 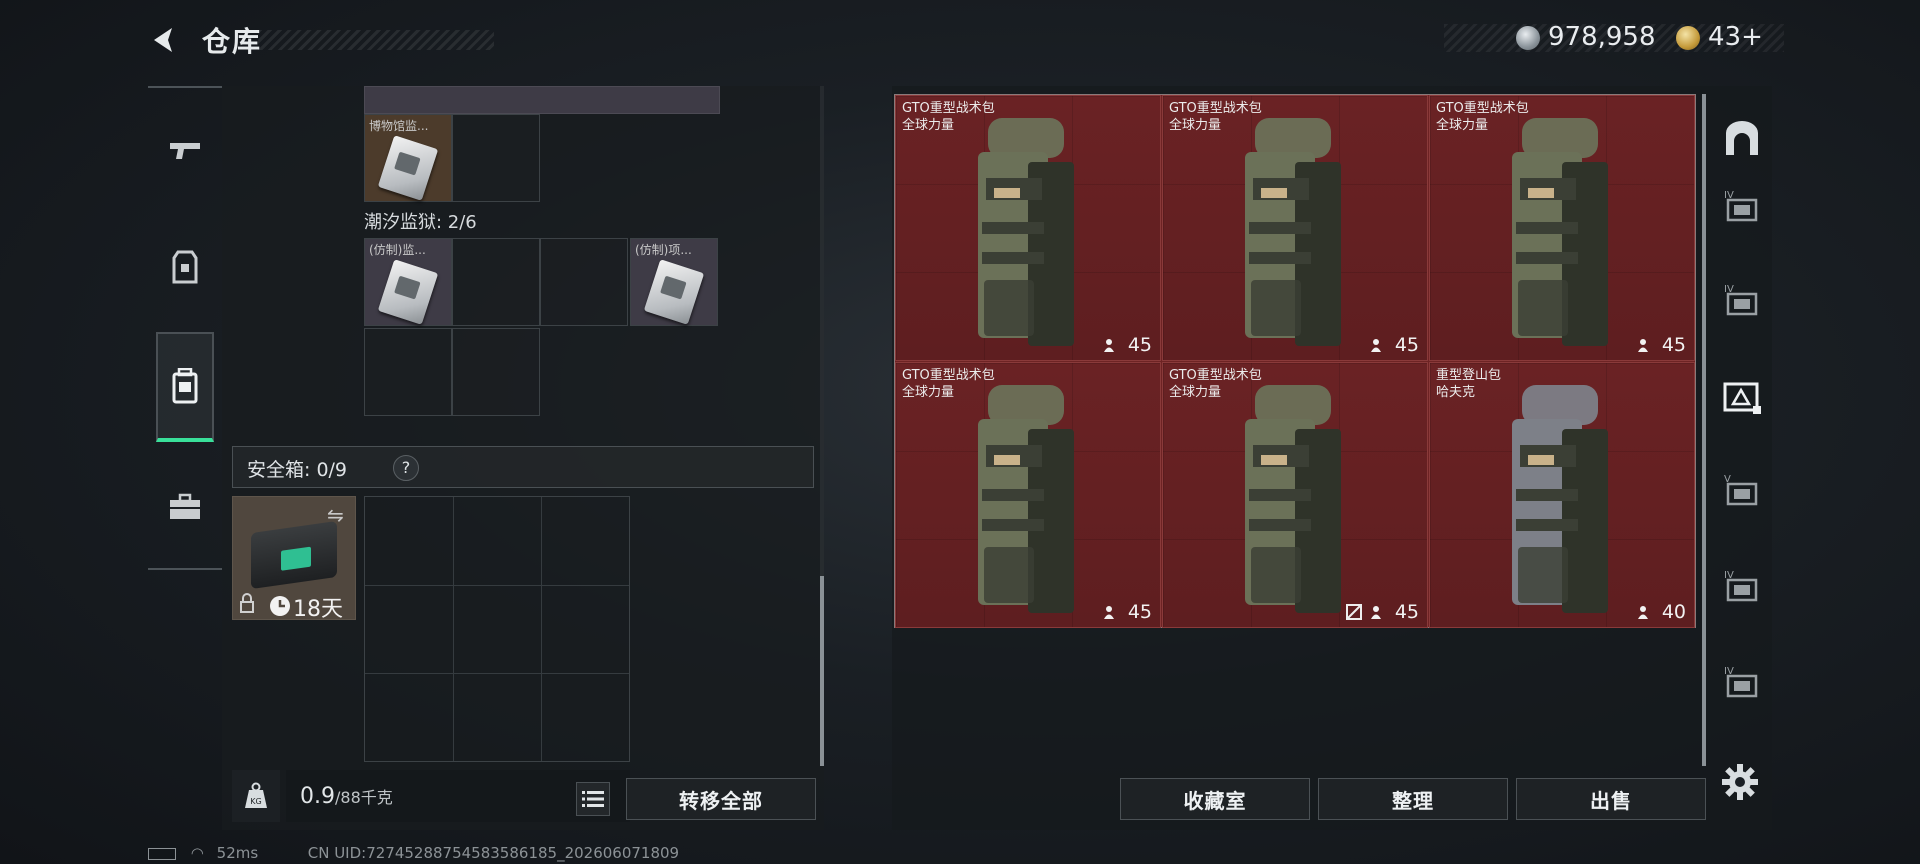 I want to click on nav-case, so click(x=185, y=507).